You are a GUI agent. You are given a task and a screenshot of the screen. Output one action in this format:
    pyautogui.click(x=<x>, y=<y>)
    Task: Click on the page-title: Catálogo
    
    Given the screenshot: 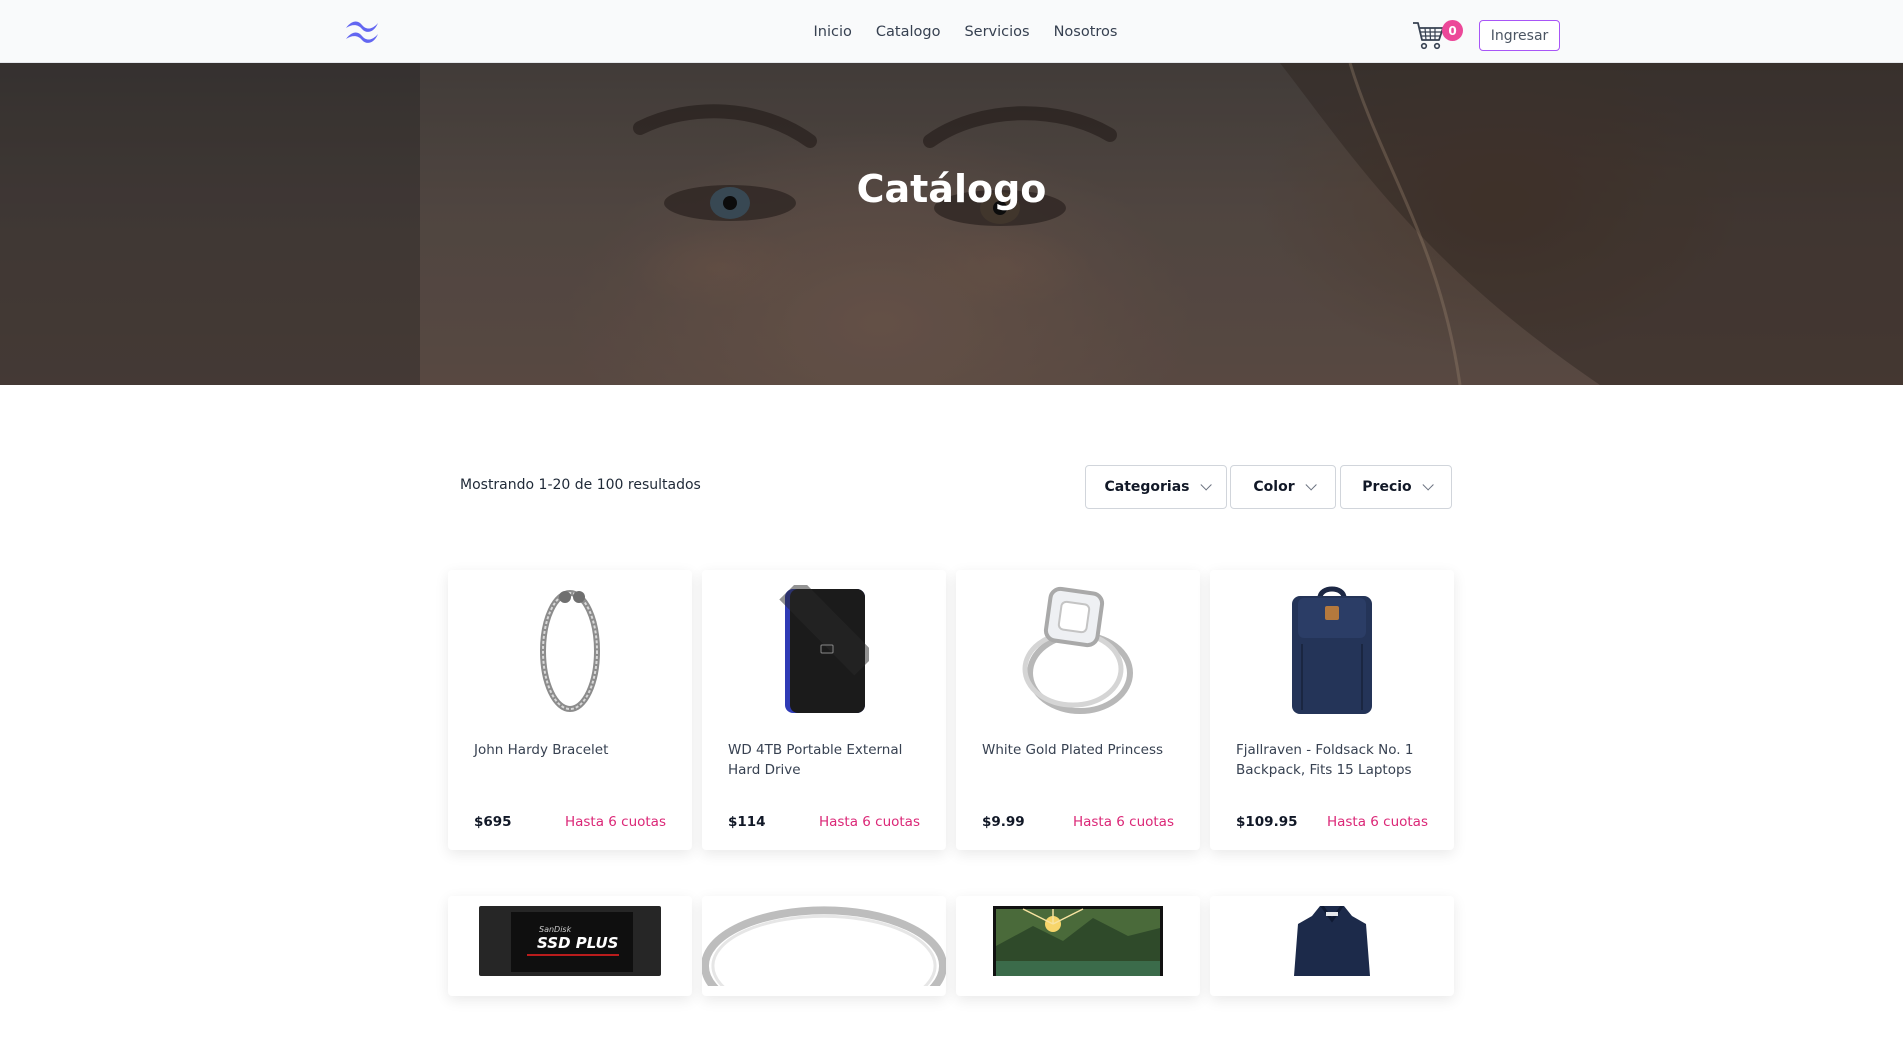 What is the action you would take?
    pyautogui.click(x=951, y=189)
    